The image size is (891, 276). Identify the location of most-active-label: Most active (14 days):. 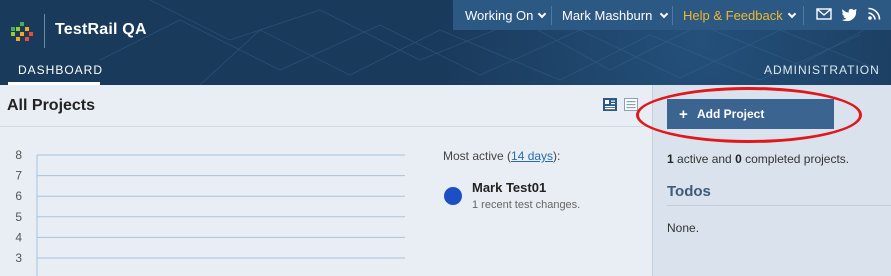
(501, 156).